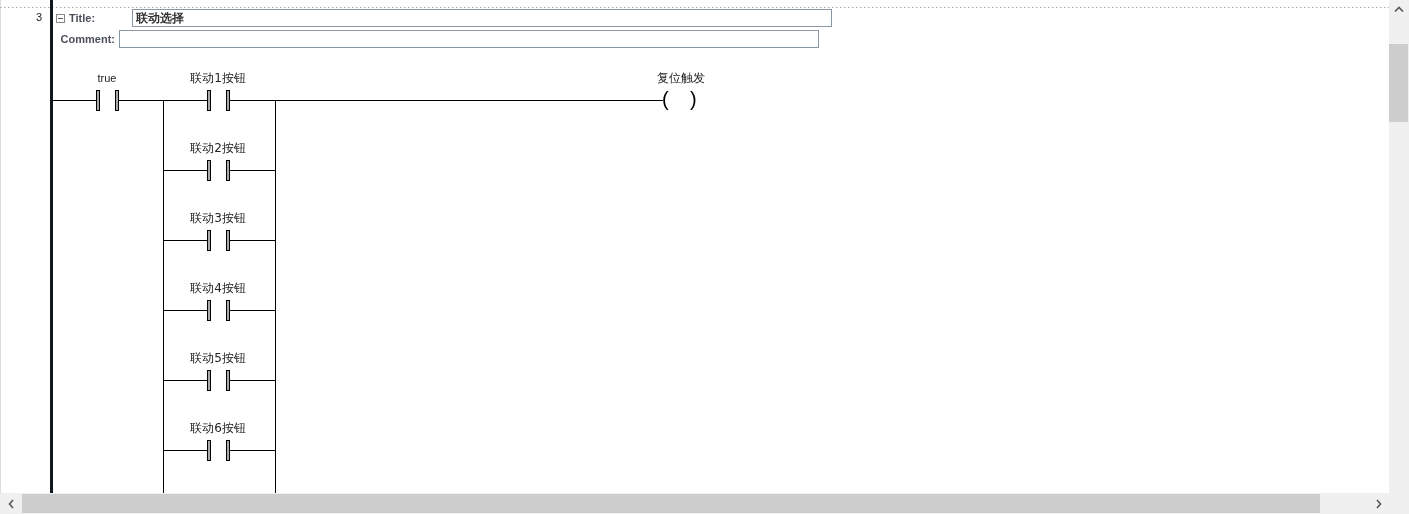 The height and width of the screenshot is (514, 1409). I want to click on horizontal-scrollbar, so click(704, 503).